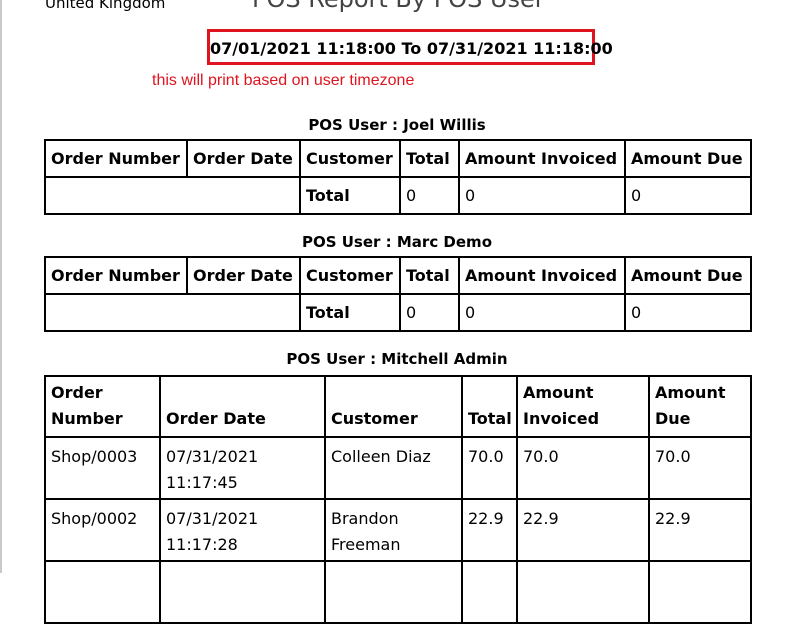  I want to click on company-name: United Kingdom, so click(105, 6).